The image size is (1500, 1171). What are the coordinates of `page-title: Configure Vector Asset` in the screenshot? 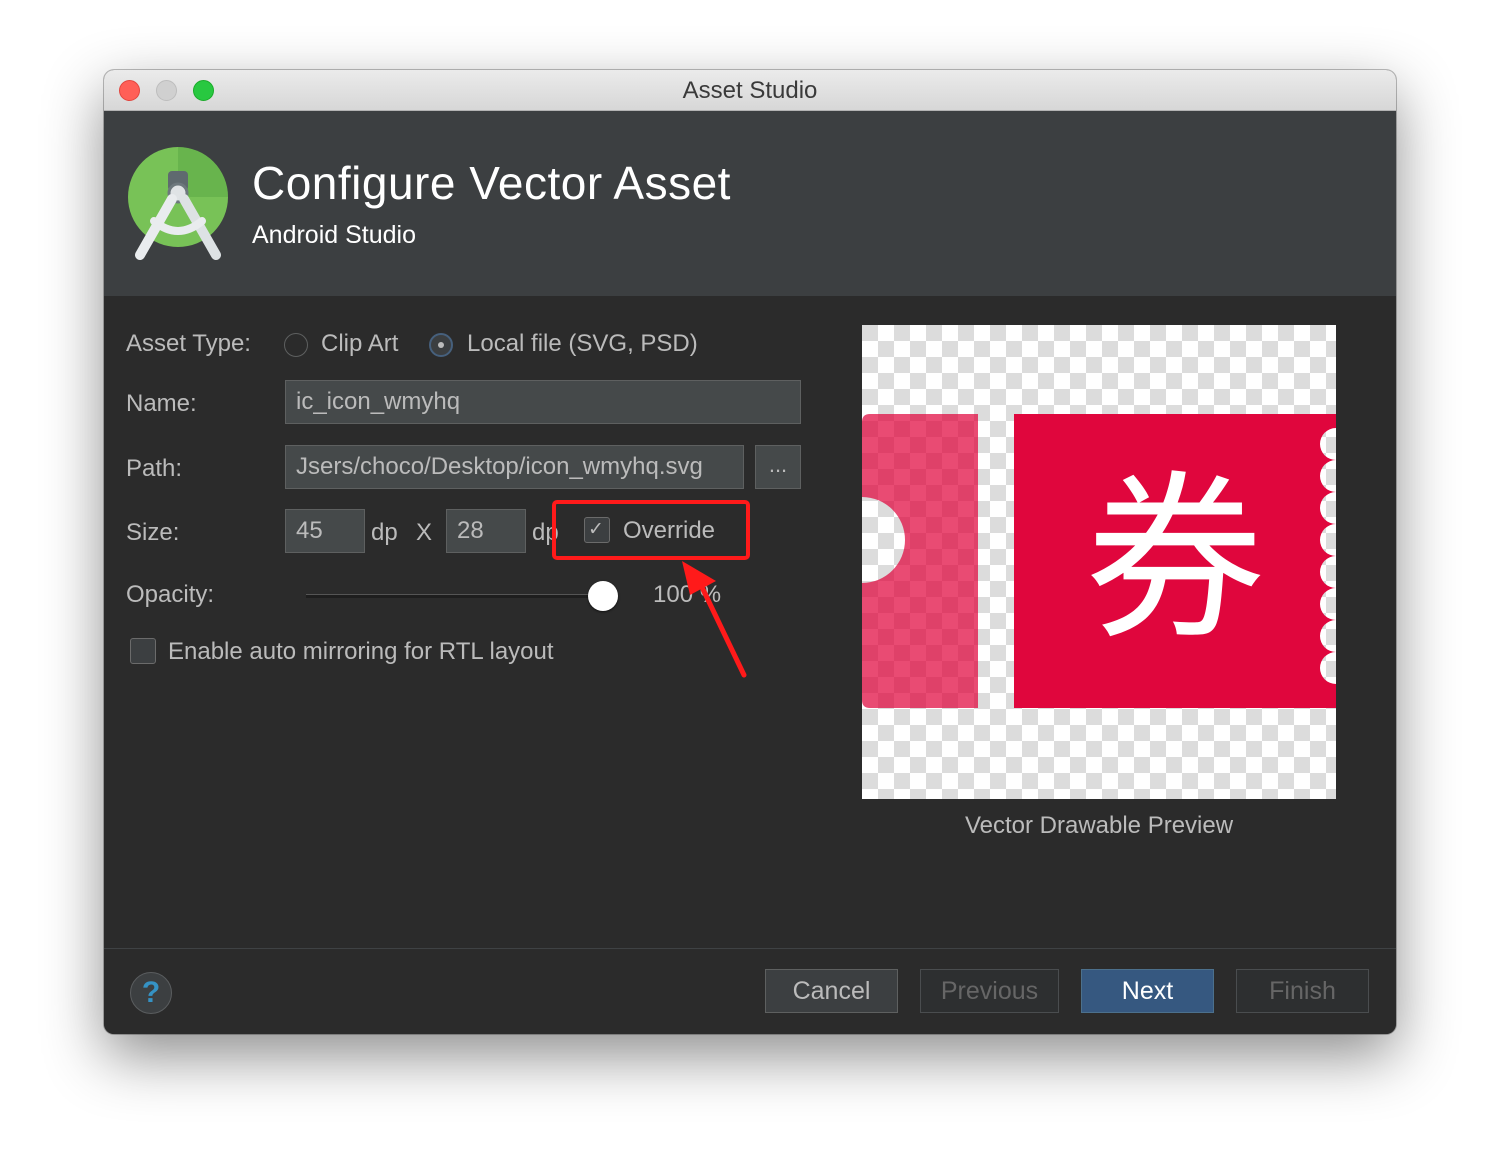 It's located at (491, 183).